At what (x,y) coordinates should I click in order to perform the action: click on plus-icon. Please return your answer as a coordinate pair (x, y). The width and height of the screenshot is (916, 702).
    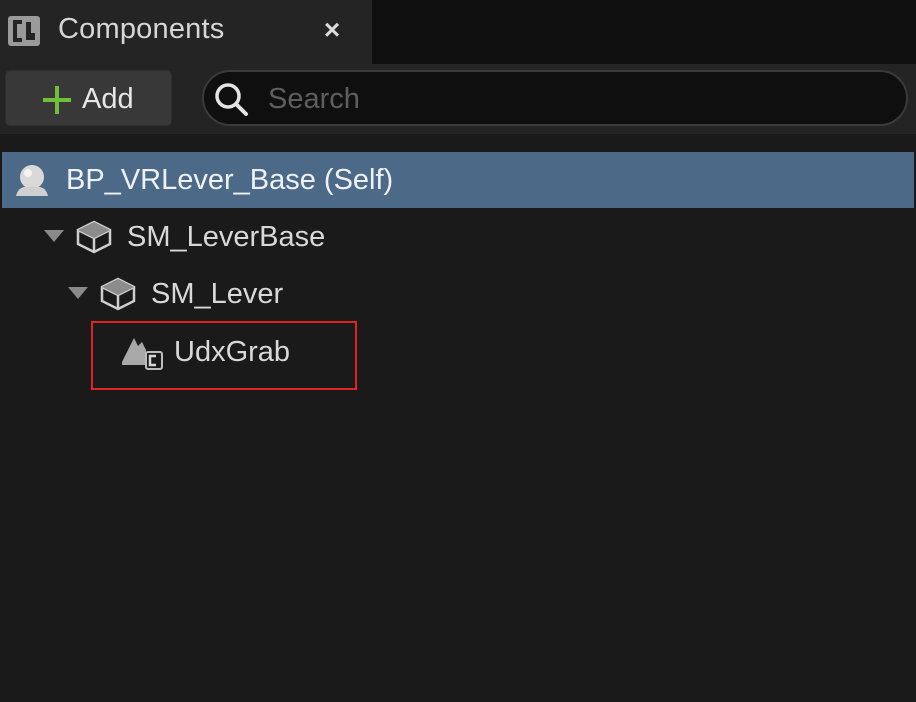
    Looking at the image, I should click on (57, 100).